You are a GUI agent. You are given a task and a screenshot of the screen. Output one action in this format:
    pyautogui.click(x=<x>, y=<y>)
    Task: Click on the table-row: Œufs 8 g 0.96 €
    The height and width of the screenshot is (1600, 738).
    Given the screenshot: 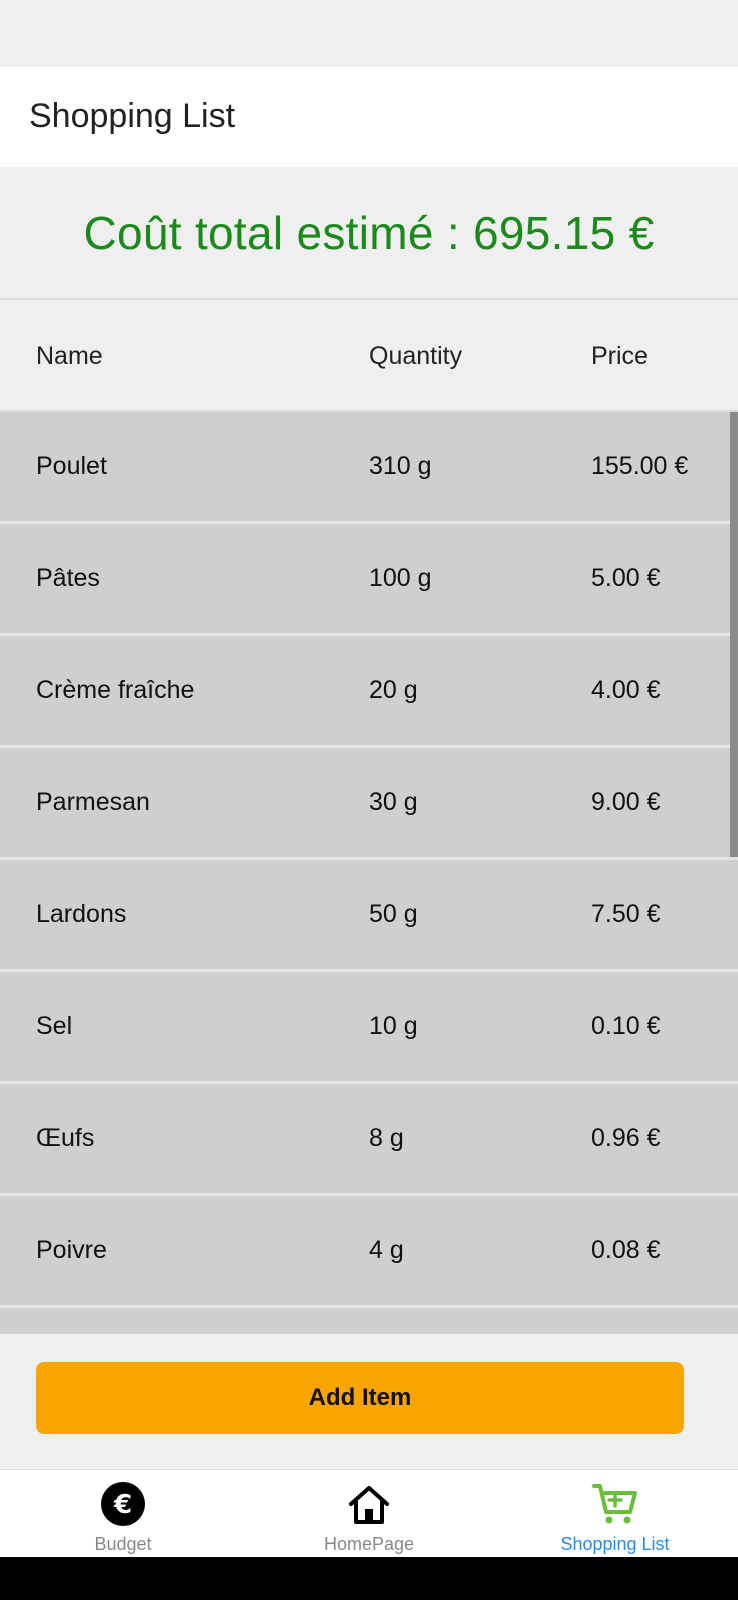 What is the action you would take?
    pyautogui.click(x=369, y=1140)
    